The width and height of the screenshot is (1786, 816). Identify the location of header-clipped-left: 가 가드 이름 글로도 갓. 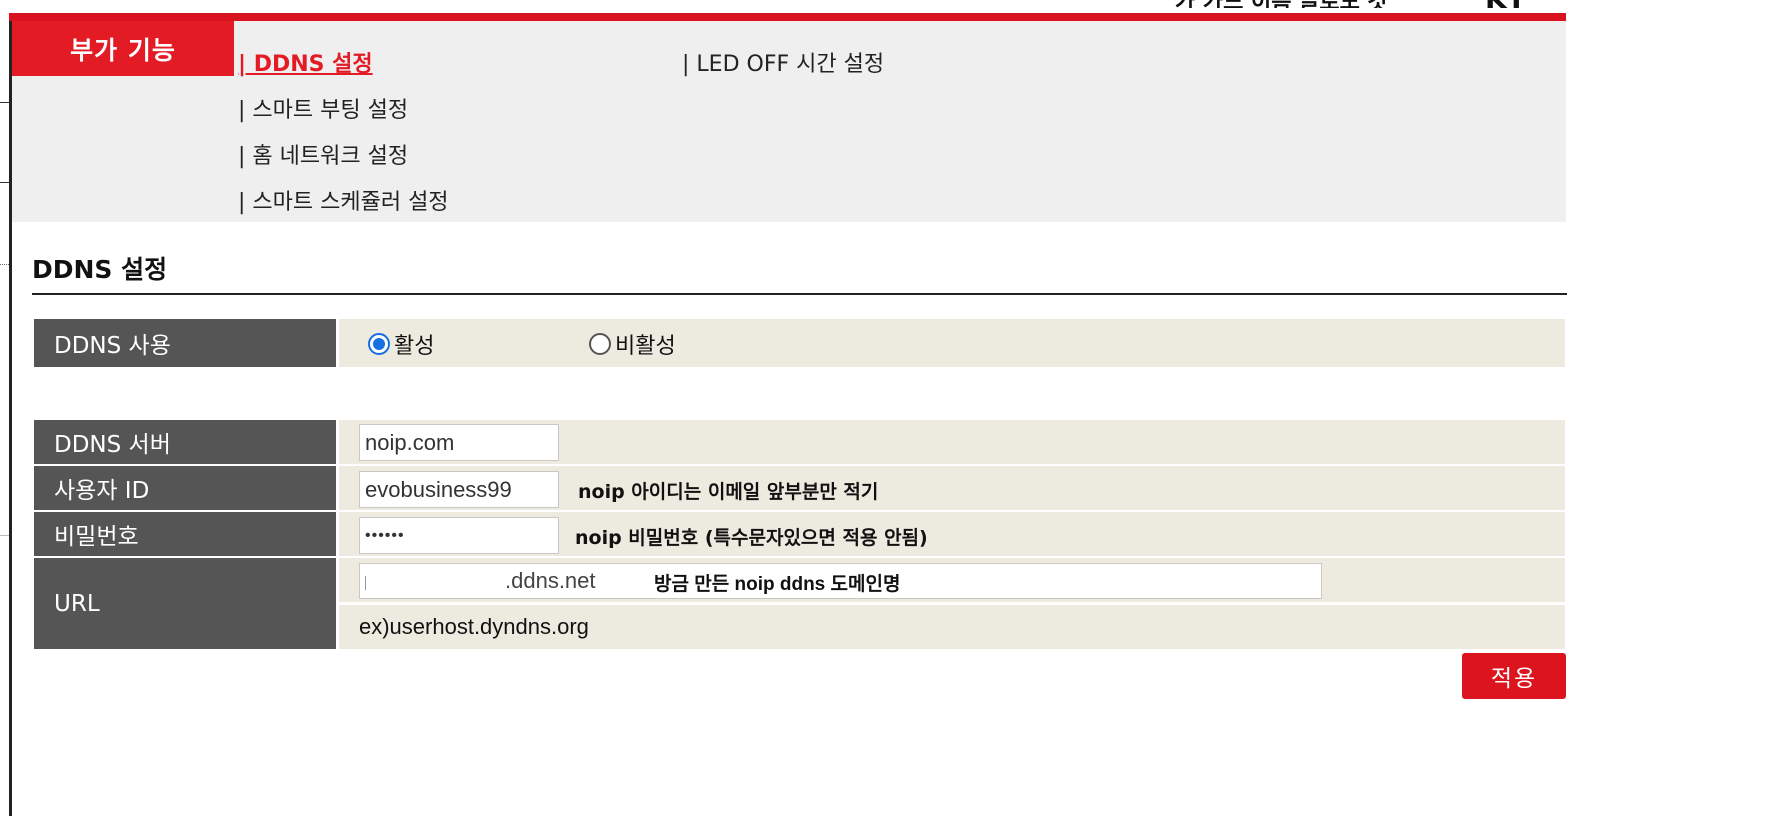
(1281, 4).